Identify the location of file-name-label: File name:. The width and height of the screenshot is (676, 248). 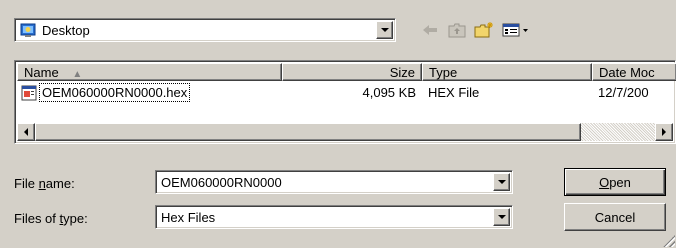
(44, 183).